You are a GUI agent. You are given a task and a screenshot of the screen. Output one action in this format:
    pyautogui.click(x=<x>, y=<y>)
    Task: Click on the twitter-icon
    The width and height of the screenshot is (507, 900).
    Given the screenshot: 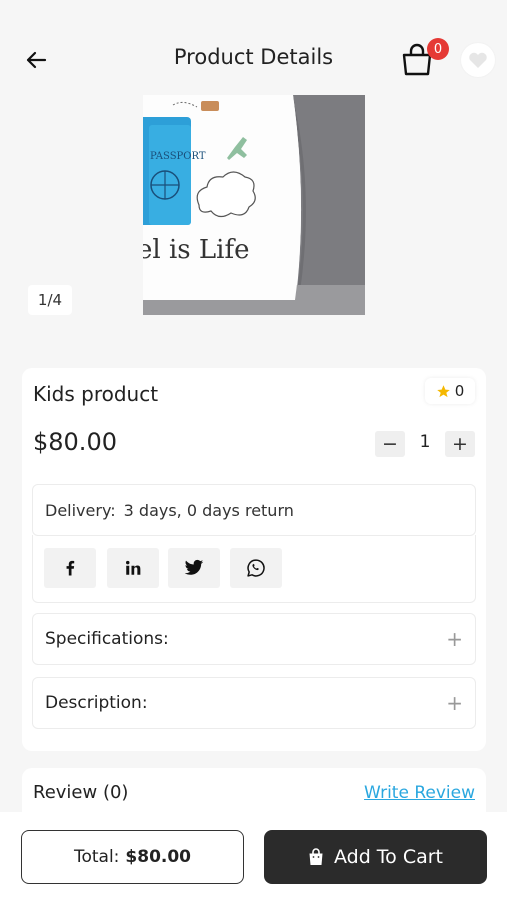 What is the action you would take?
    pyautogui.click(x=194, y=567)
    